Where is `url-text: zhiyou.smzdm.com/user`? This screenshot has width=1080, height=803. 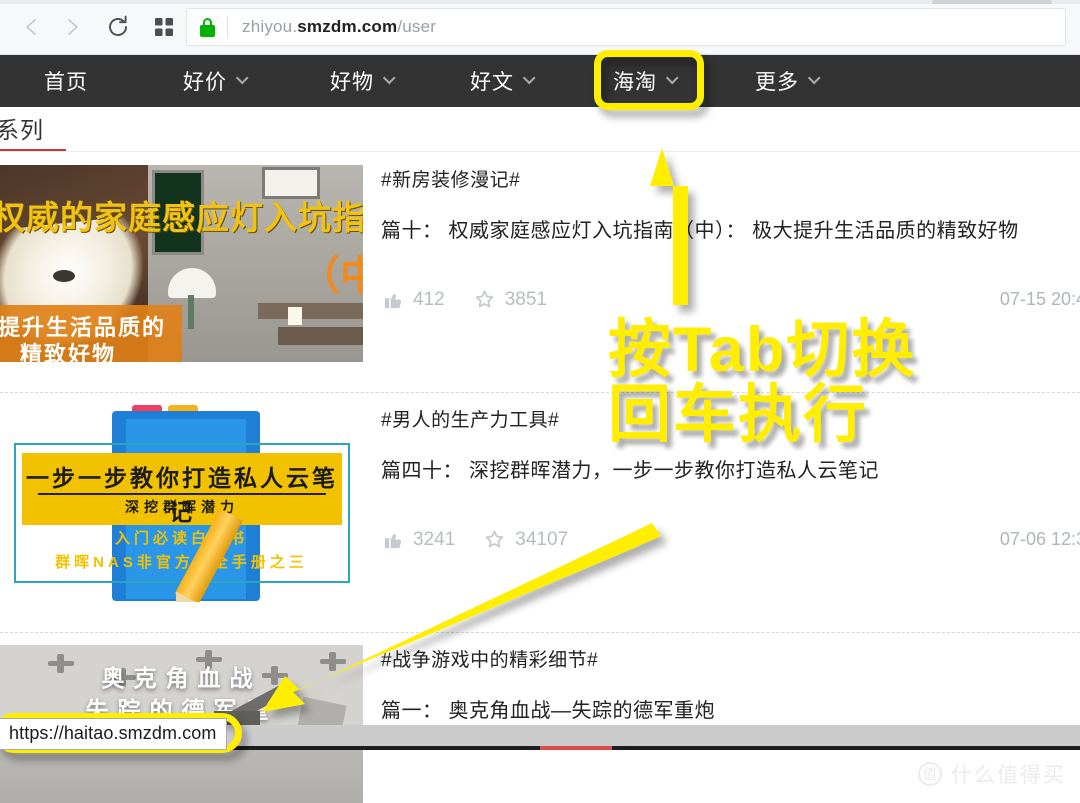 url-text: zhiyou.smzdm.com/user is located at coordinates (332, 27).